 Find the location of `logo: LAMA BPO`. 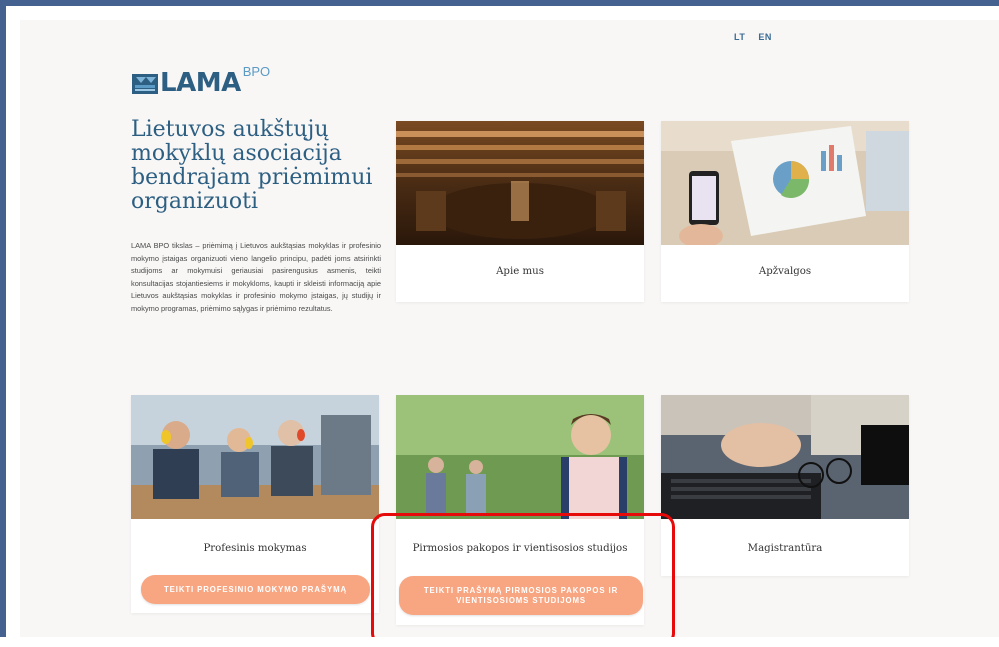

logo: LAMA BPO is located at coordinates (201, 81).